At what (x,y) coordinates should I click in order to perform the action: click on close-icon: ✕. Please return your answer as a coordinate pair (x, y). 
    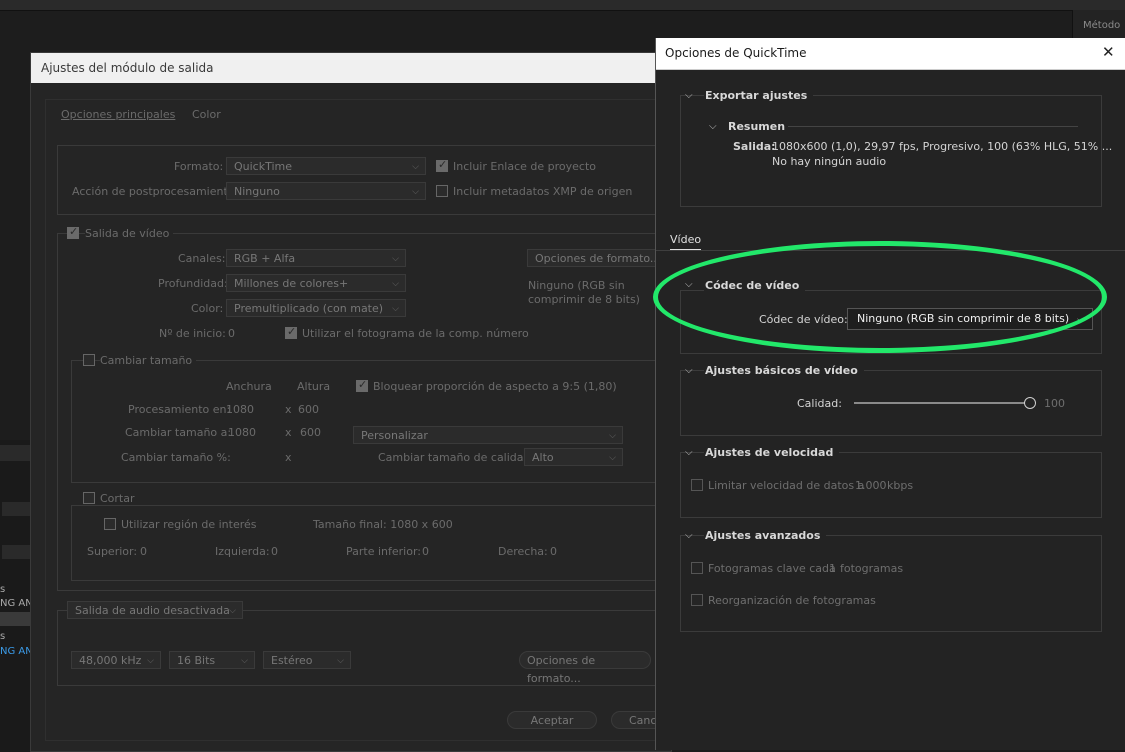
    Looking at the image, I should click on (1108, 52).